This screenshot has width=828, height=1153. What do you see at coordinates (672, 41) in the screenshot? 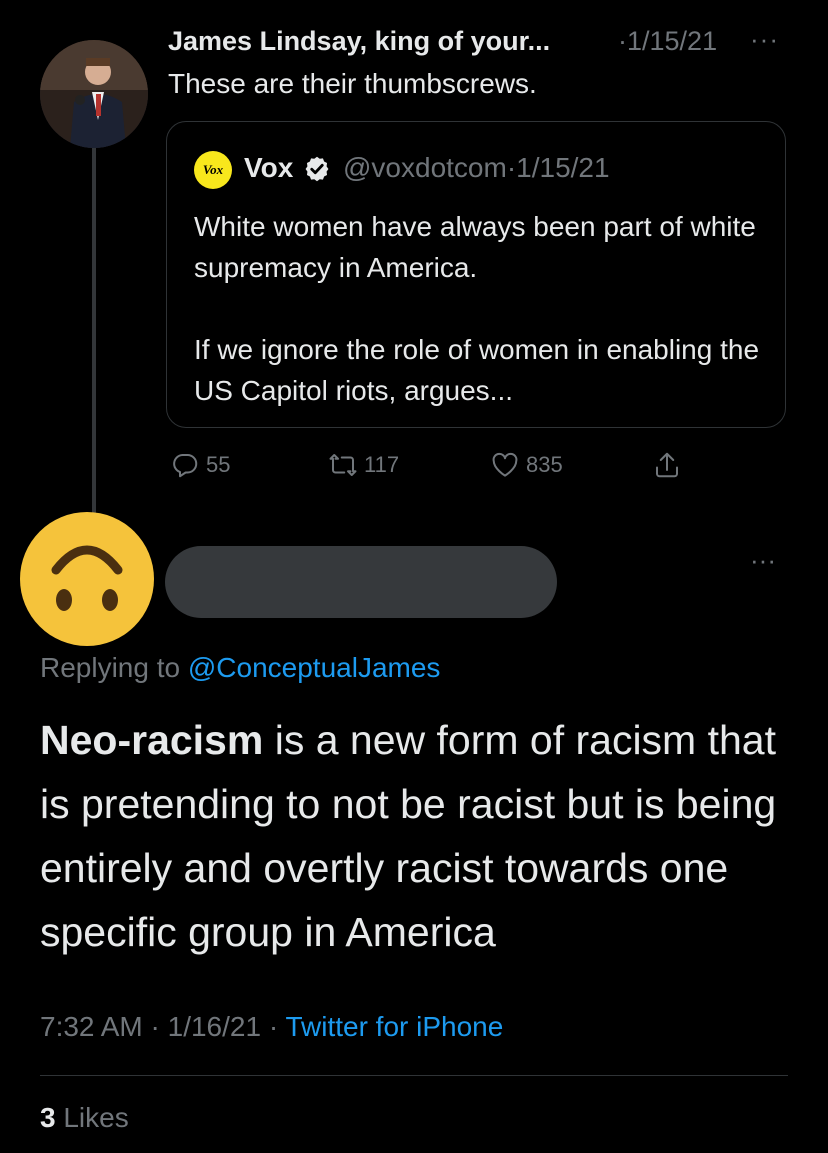
I see `tweet-date-text: 1/15/21` at bounding box center [672, 41].